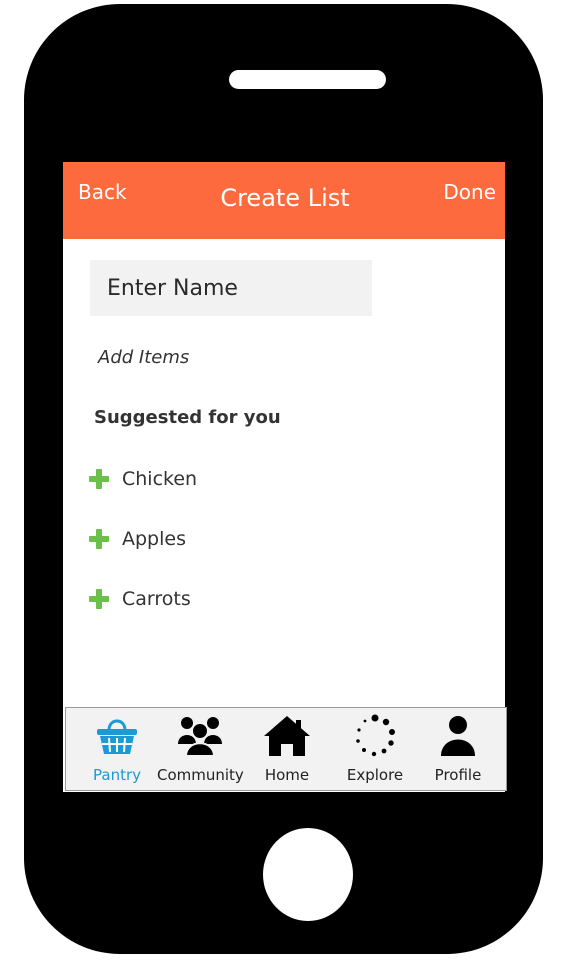 The height and width of the screenshot is (960, 566). I want to click on done-button: Done, so click(469, 192).